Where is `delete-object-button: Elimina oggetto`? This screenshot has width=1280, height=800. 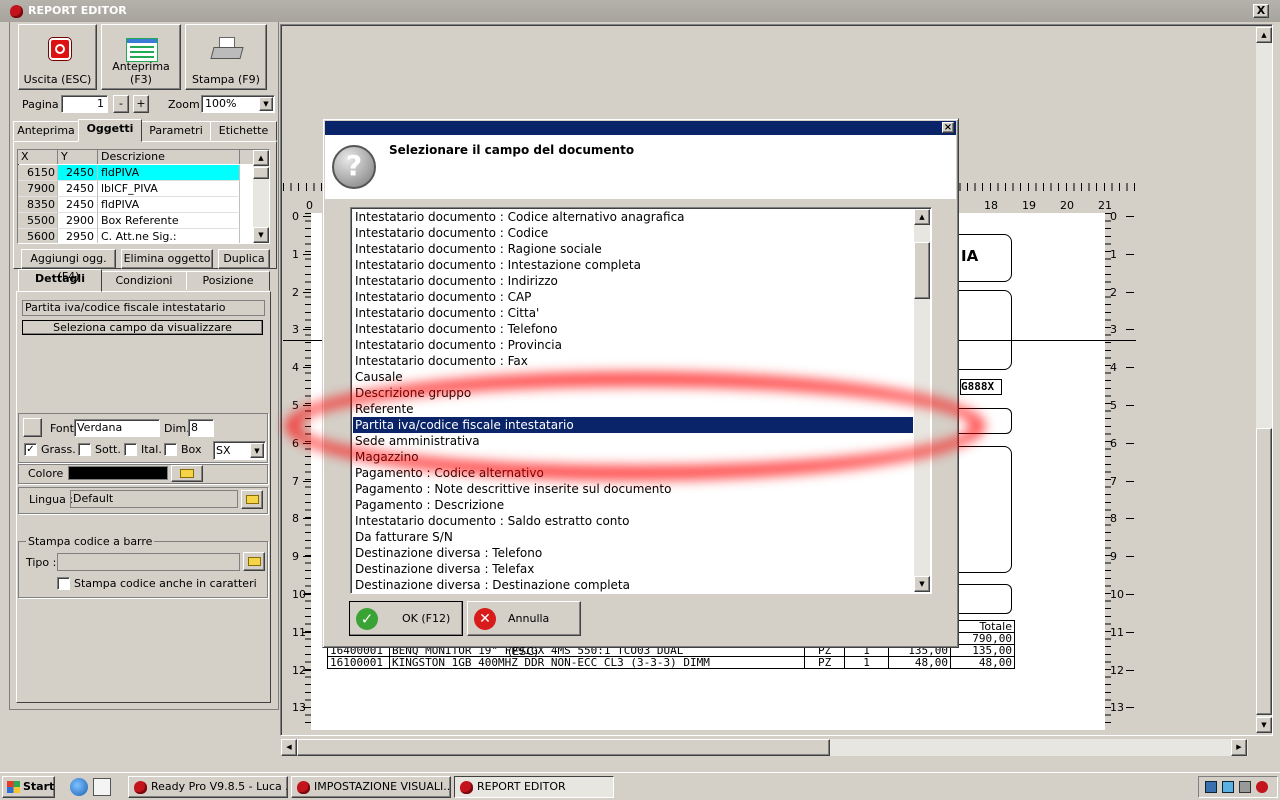 delete-object-button: Elimina oggetto is located at coordinates (167, 259).